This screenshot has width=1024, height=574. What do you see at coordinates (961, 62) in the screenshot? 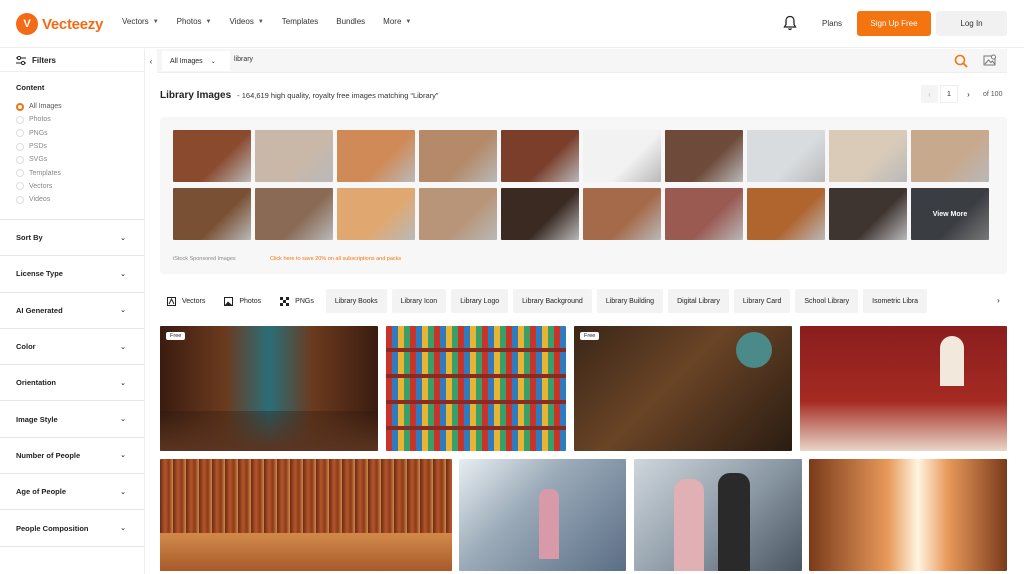
I see `search-icon` at bounding box center [961, 62].